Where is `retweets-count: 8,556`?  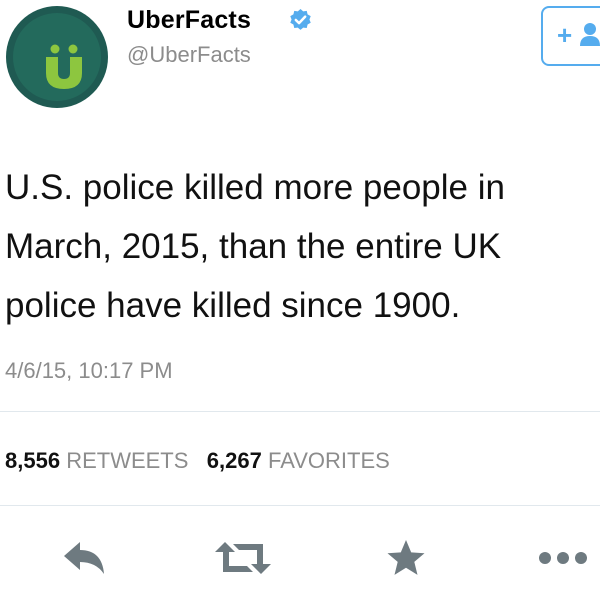 retweets-count: 8,556 is located at coordinates (33, 460).